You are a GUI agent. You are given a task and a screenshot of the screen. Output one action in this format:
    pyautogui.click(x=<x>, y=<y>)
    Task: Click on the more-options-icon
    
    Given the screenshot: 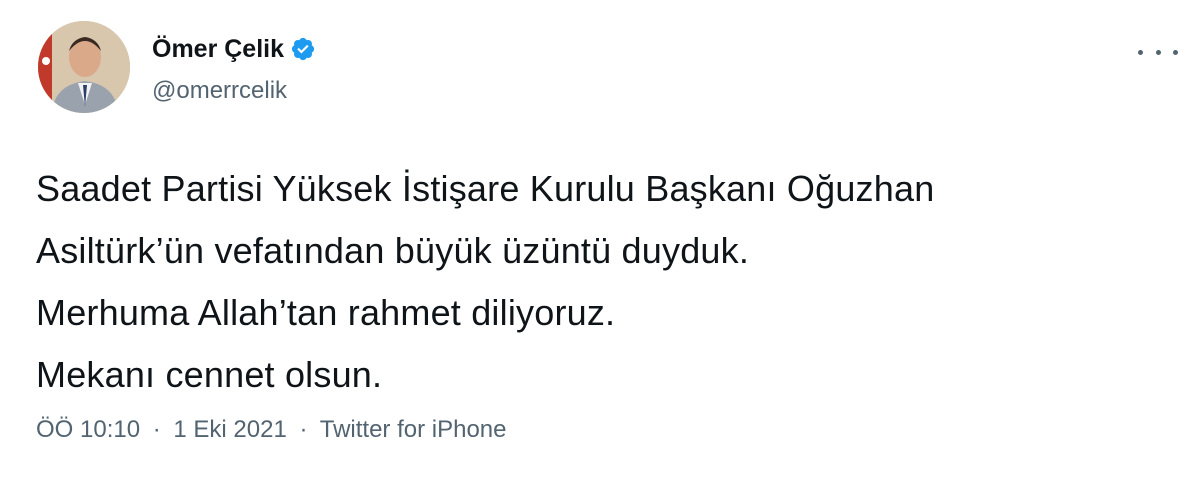 What is the action you would take?
    pyautogui.click(x=1158, y=52)
    